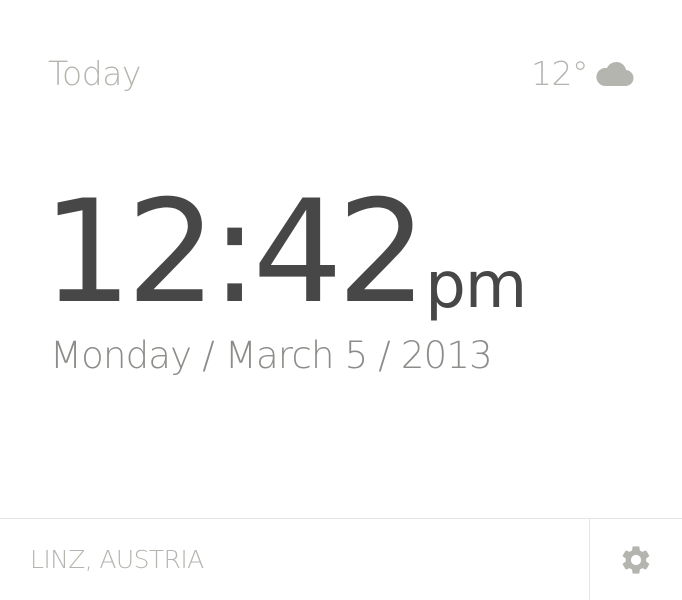 The width and height of the screenshot is (682, 600). What do you see at coordinates (476, 286) in the screenshot?
I see `time-period: pm` at bounding box center [476, 286].